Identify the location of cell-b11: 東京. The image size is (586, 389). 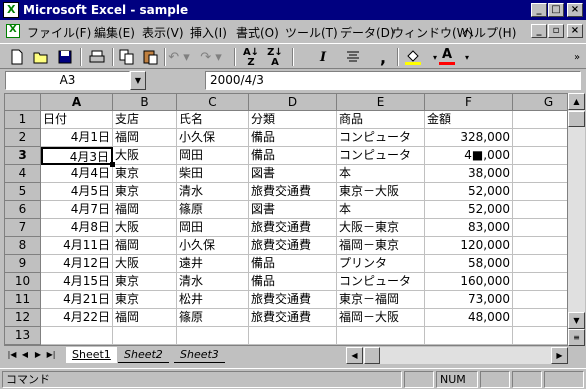
(145, 300).